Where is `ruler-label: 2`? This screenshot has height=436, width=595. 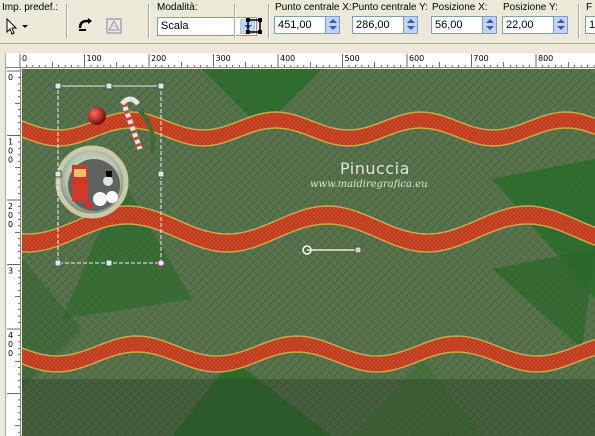 ruler-label: 2 is located at coordinates (10, 206).